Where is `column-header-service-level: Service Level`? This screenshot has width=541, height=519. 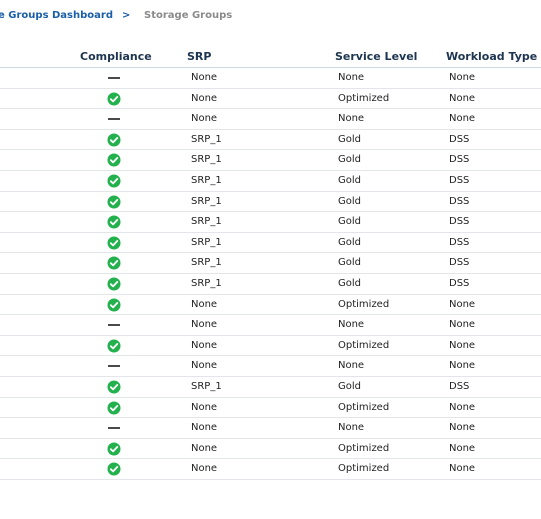
column-header-service-level: Service Level is located at coordinates (376, 56).